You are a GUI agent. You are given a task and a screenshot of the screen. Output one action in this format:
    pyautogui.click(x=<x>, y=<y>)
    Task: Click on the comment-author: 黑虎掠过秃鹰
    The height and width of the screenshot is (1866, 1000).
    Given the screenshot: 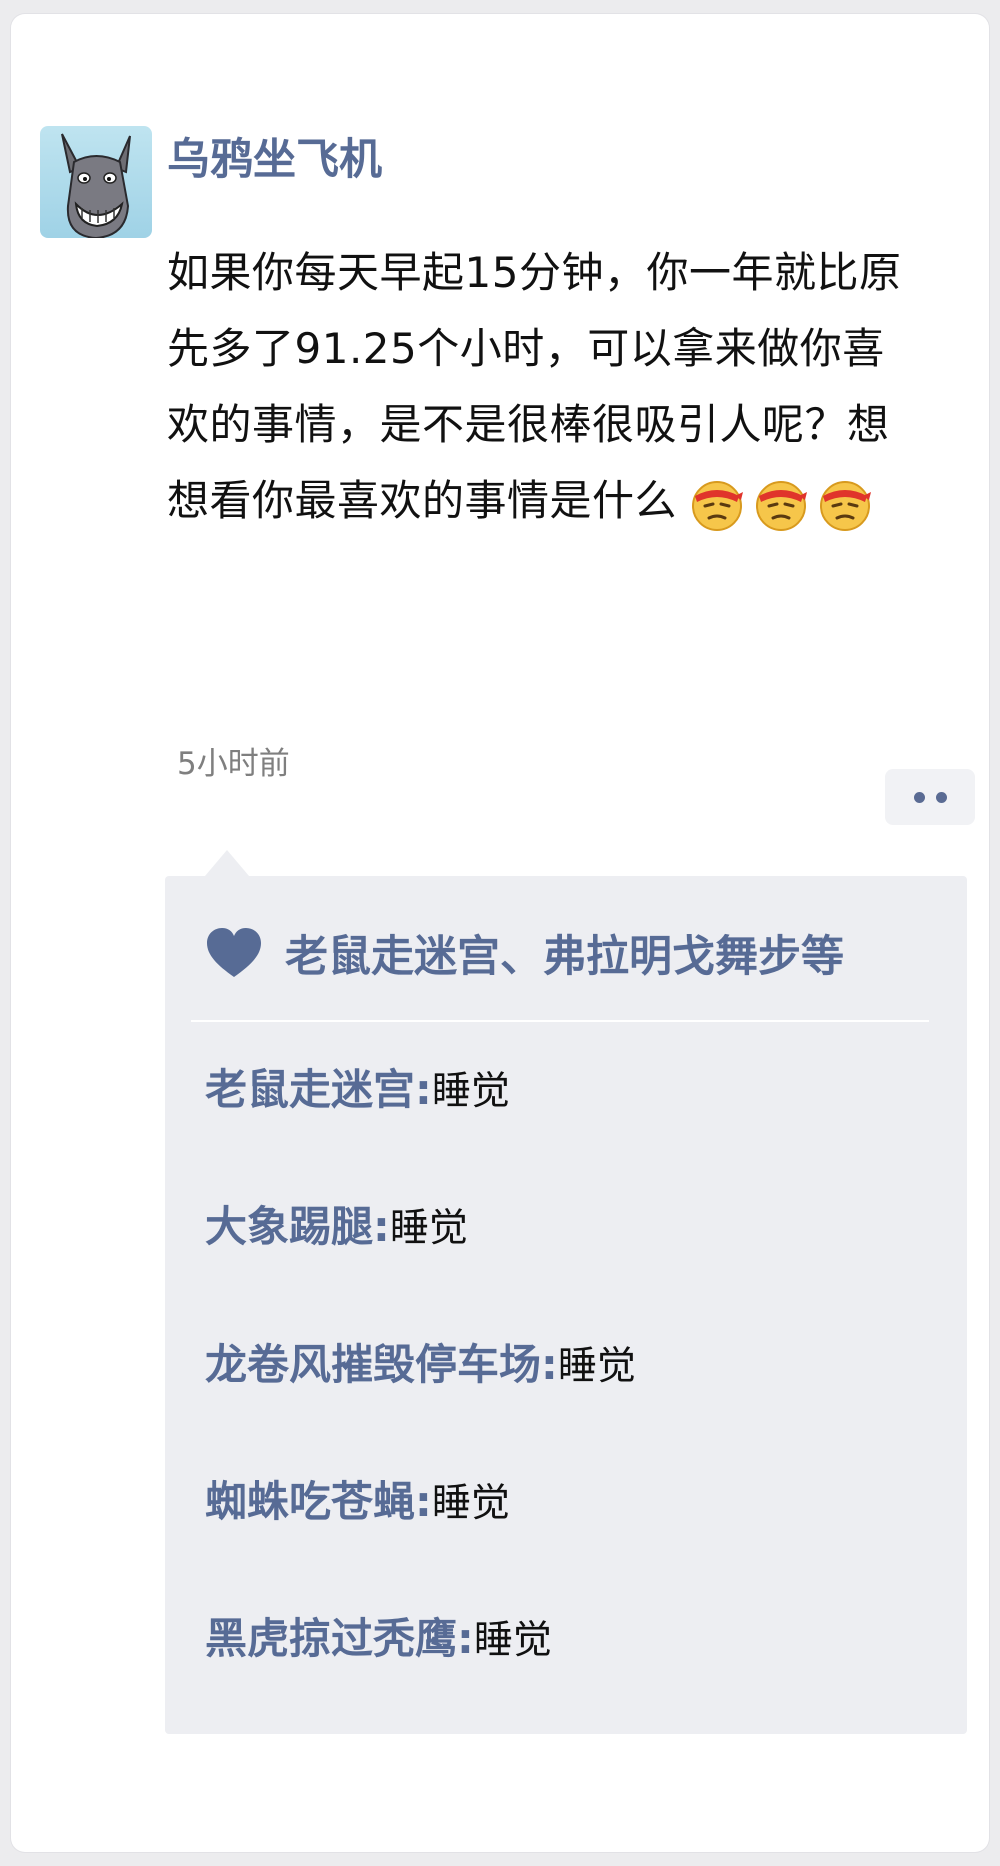 What is the action you would take?
    pyautogui.click(x=331, y=1638)
    